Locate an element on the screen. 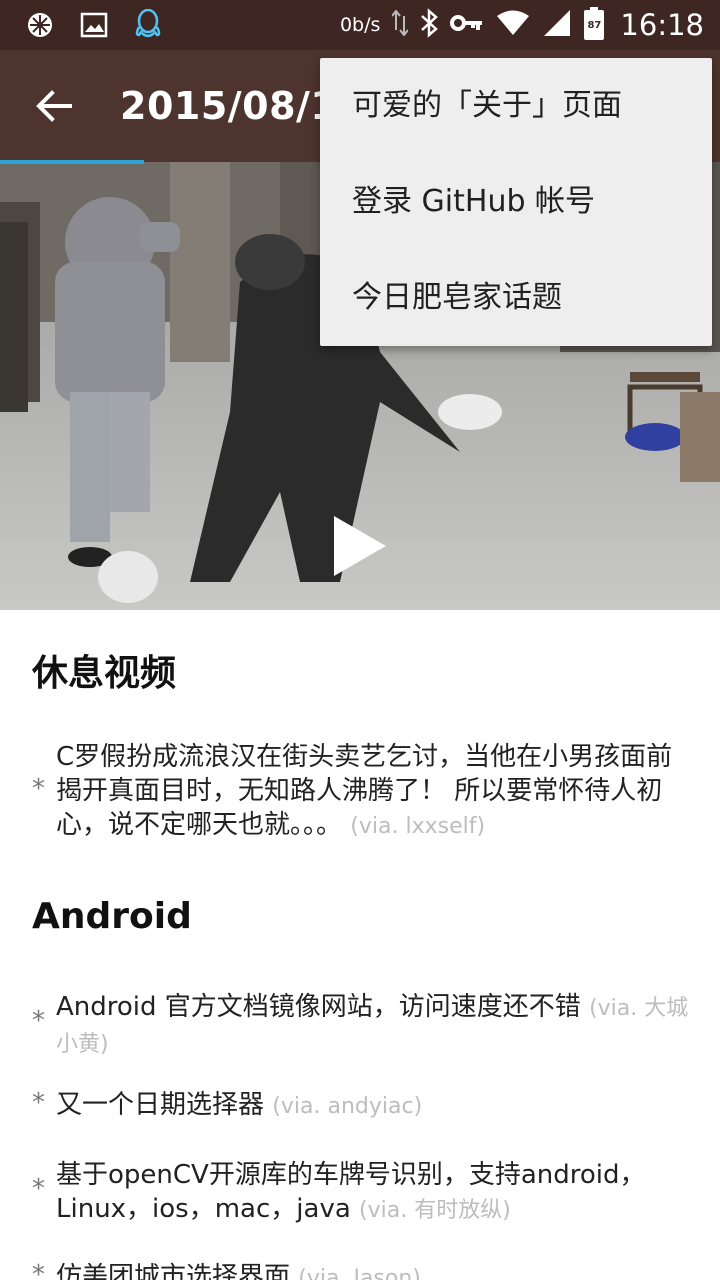 This screenshot has height=1280, width=720. battery-icon: 87 is located at coordinates (594, 23).